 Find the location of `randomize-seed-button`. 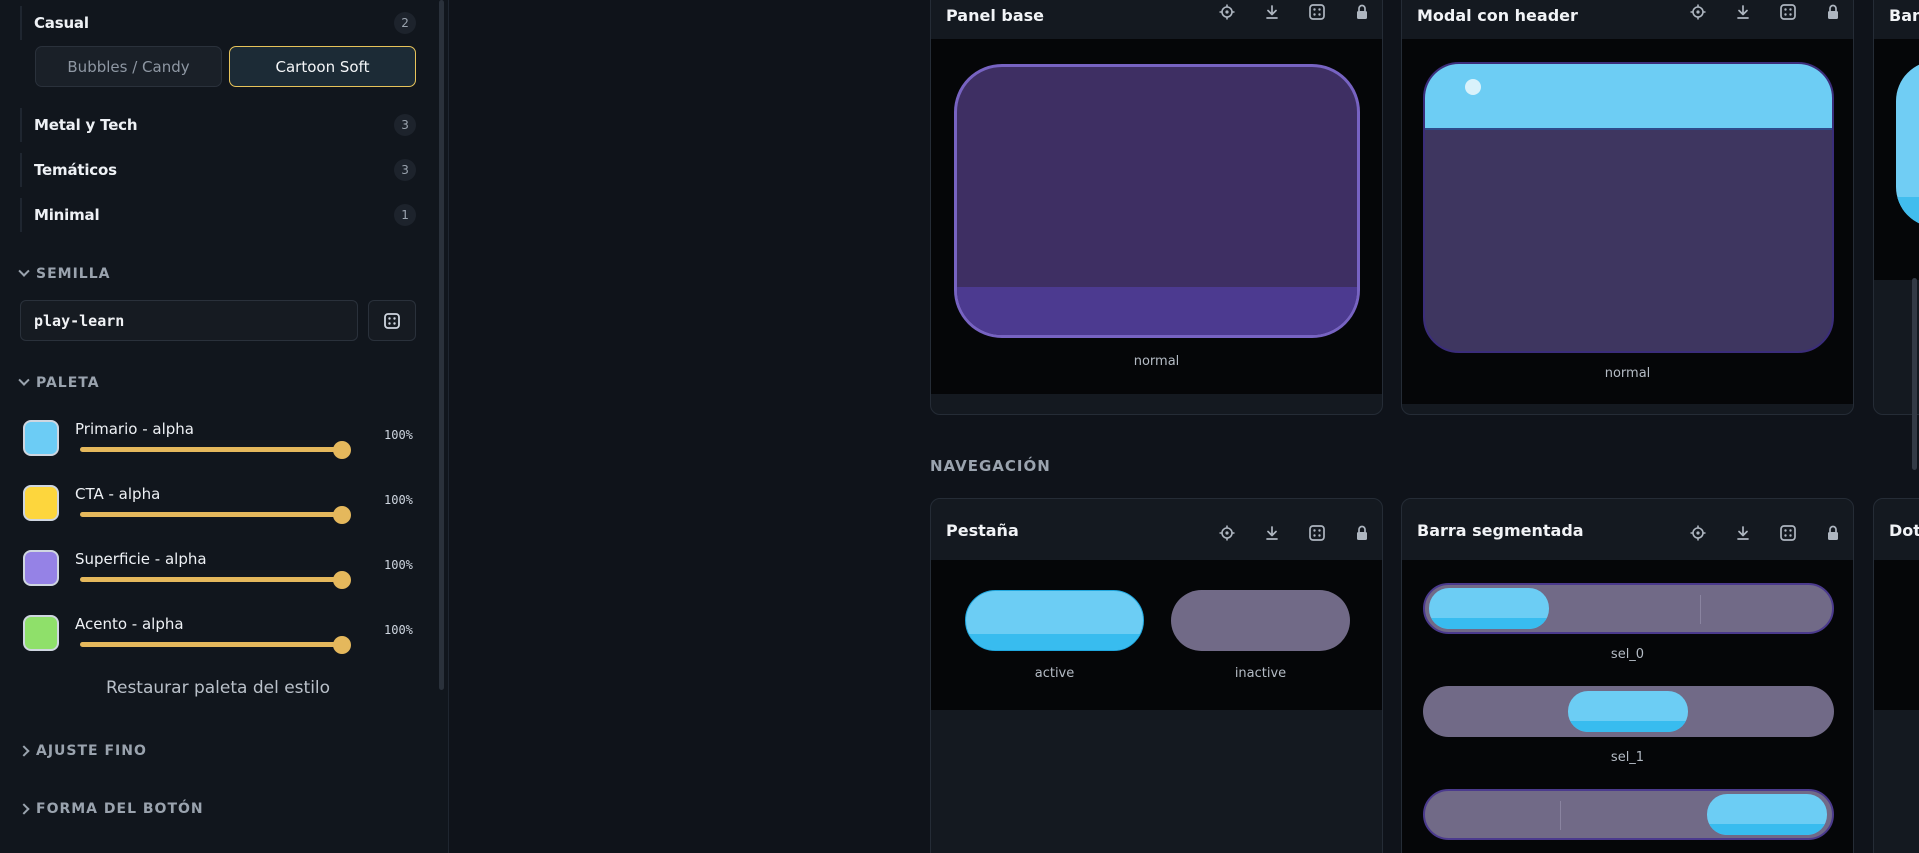

randomize-seed-button is located at coordinates (392, 320).